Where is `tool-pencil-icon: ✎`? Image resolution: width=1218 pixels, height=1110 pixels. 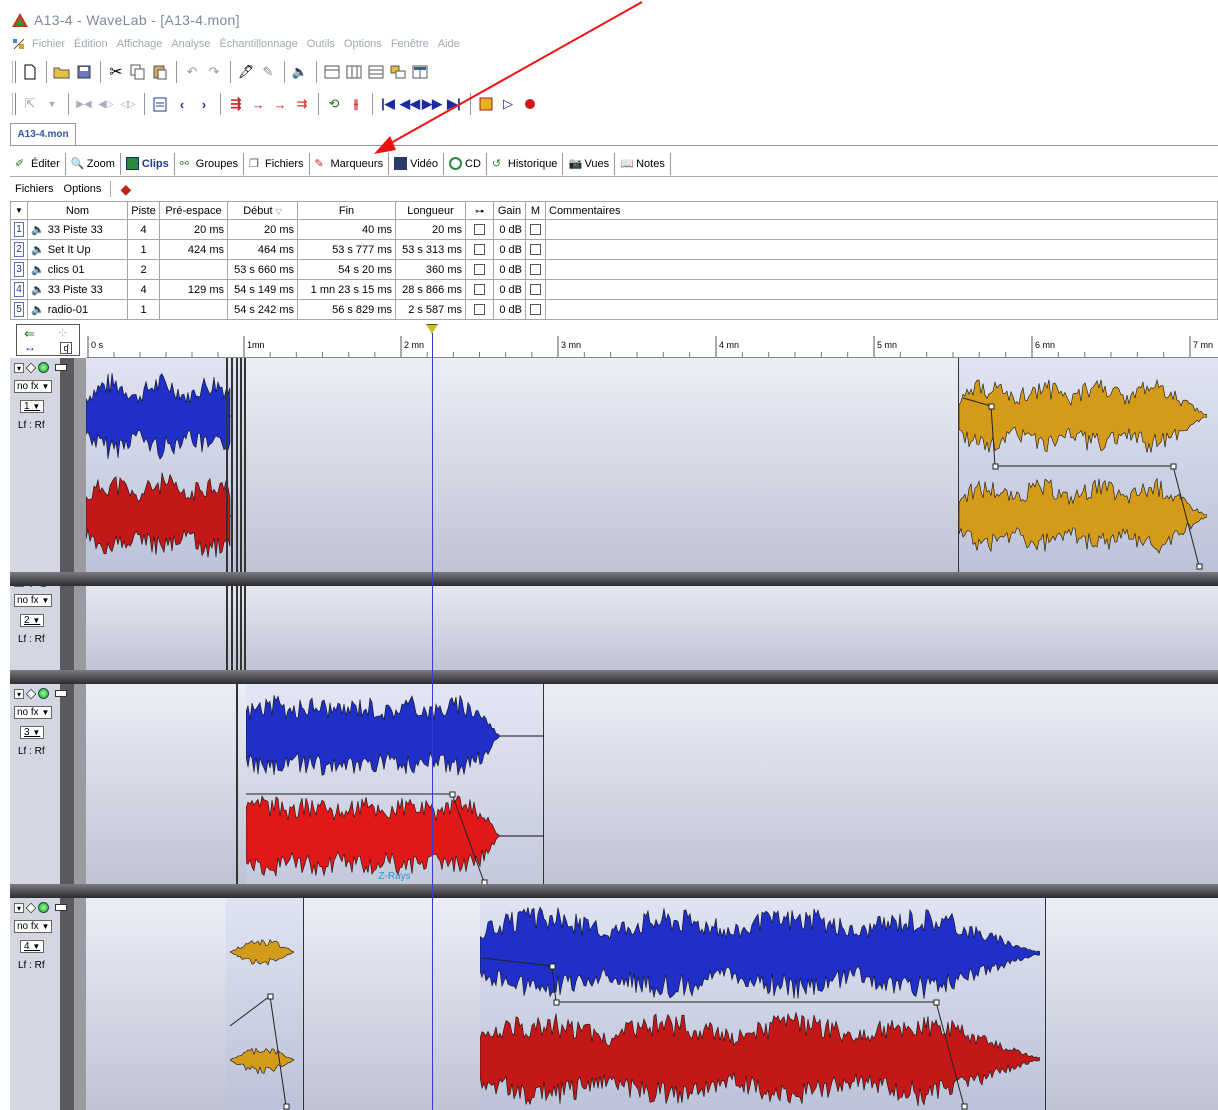
tool-pencil-icon: ✎ is located at coordinates (268, 72).